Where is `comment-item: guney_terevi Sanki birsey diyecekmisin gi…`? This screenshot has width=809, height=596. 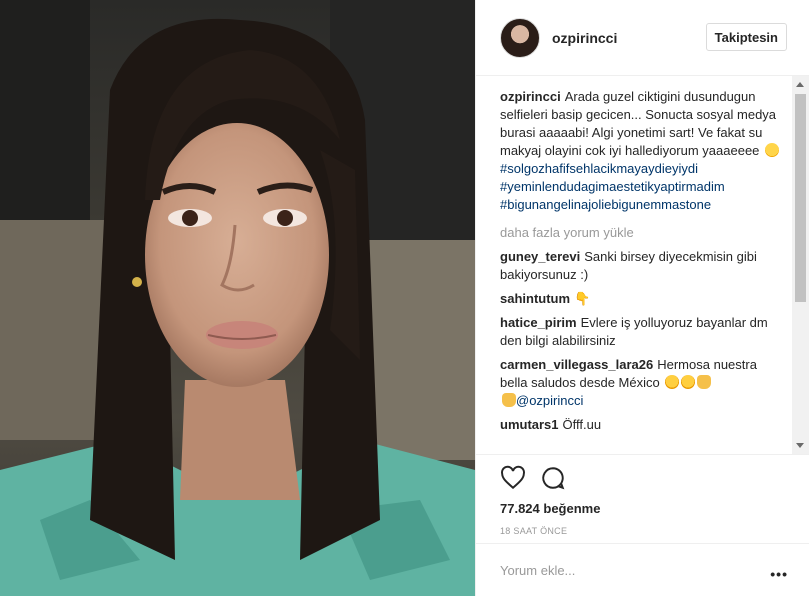 comment-item: guney_terevi Sanki birsey diyecekmisin gi… is located at coordinates (640, 266).